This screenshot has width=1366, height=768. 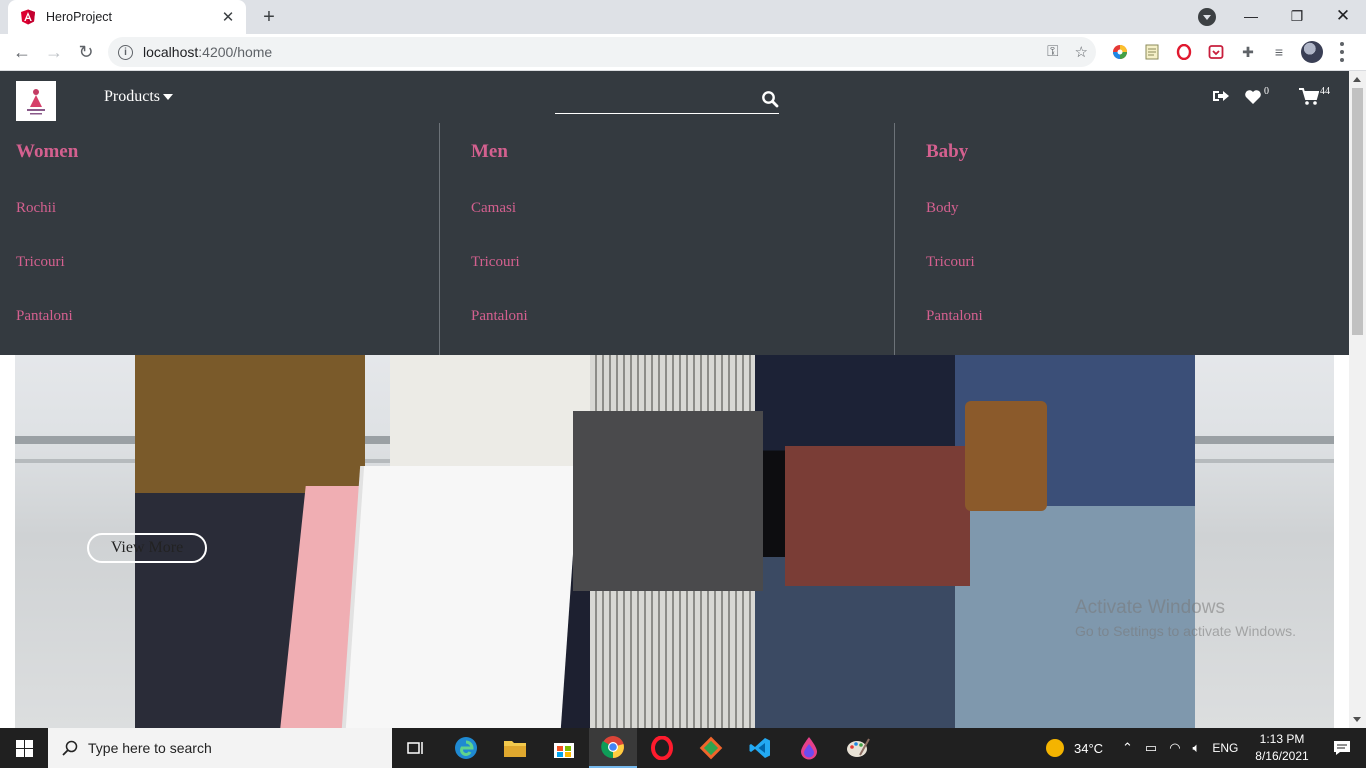 I want to click on site-logo, so click(x=36, y=101).